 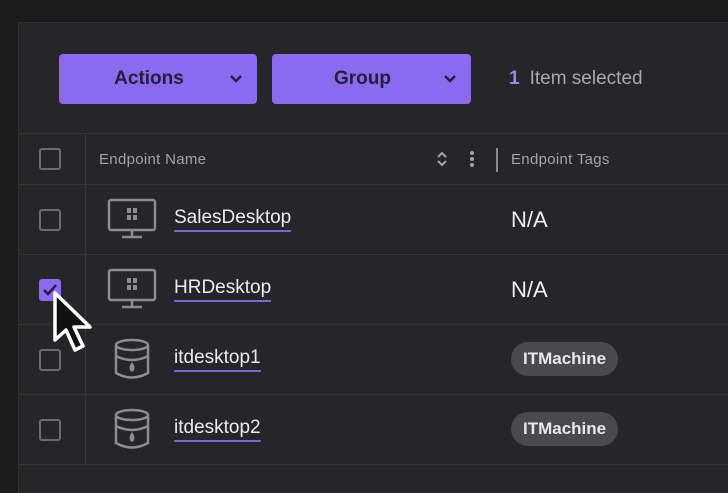 What do you see at coordinates (373, 429) in the screenshot?
I see `table-row: itdesktop2 ITMachine` at bounding box center [373, 429].